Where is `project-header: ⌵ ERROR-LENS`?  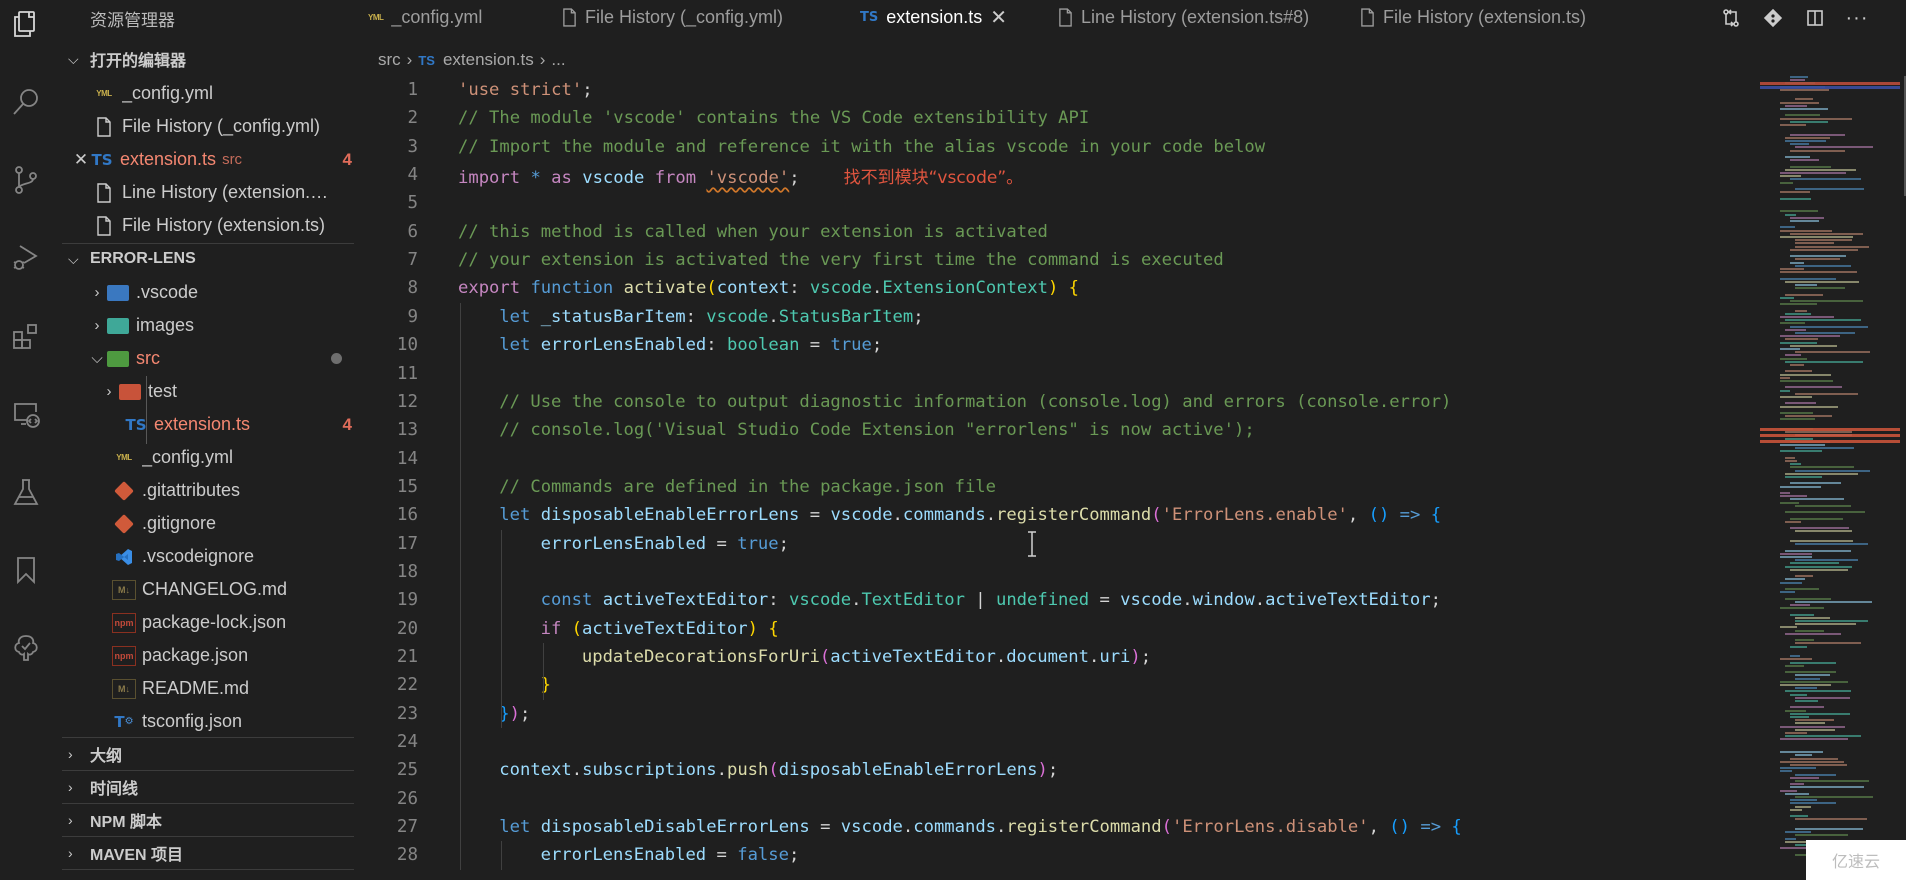 project-header: ⌵ ERROR-LENS is located at coordinates (207, 259).